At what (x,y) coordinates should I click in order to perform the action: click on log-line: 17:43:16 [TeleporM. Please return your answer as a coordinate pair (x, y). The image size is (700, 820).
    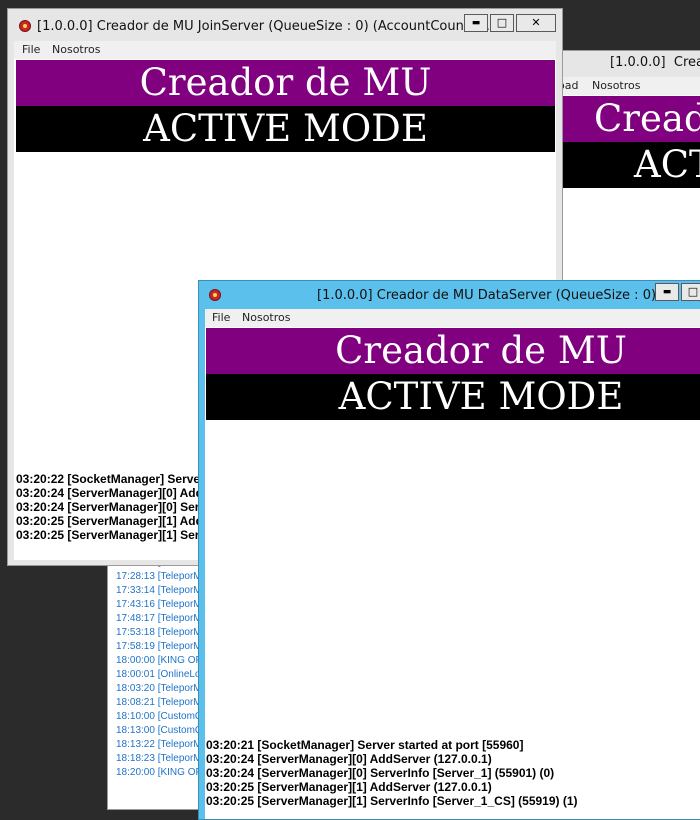
    Looking at the image, I should click on (159, 604).